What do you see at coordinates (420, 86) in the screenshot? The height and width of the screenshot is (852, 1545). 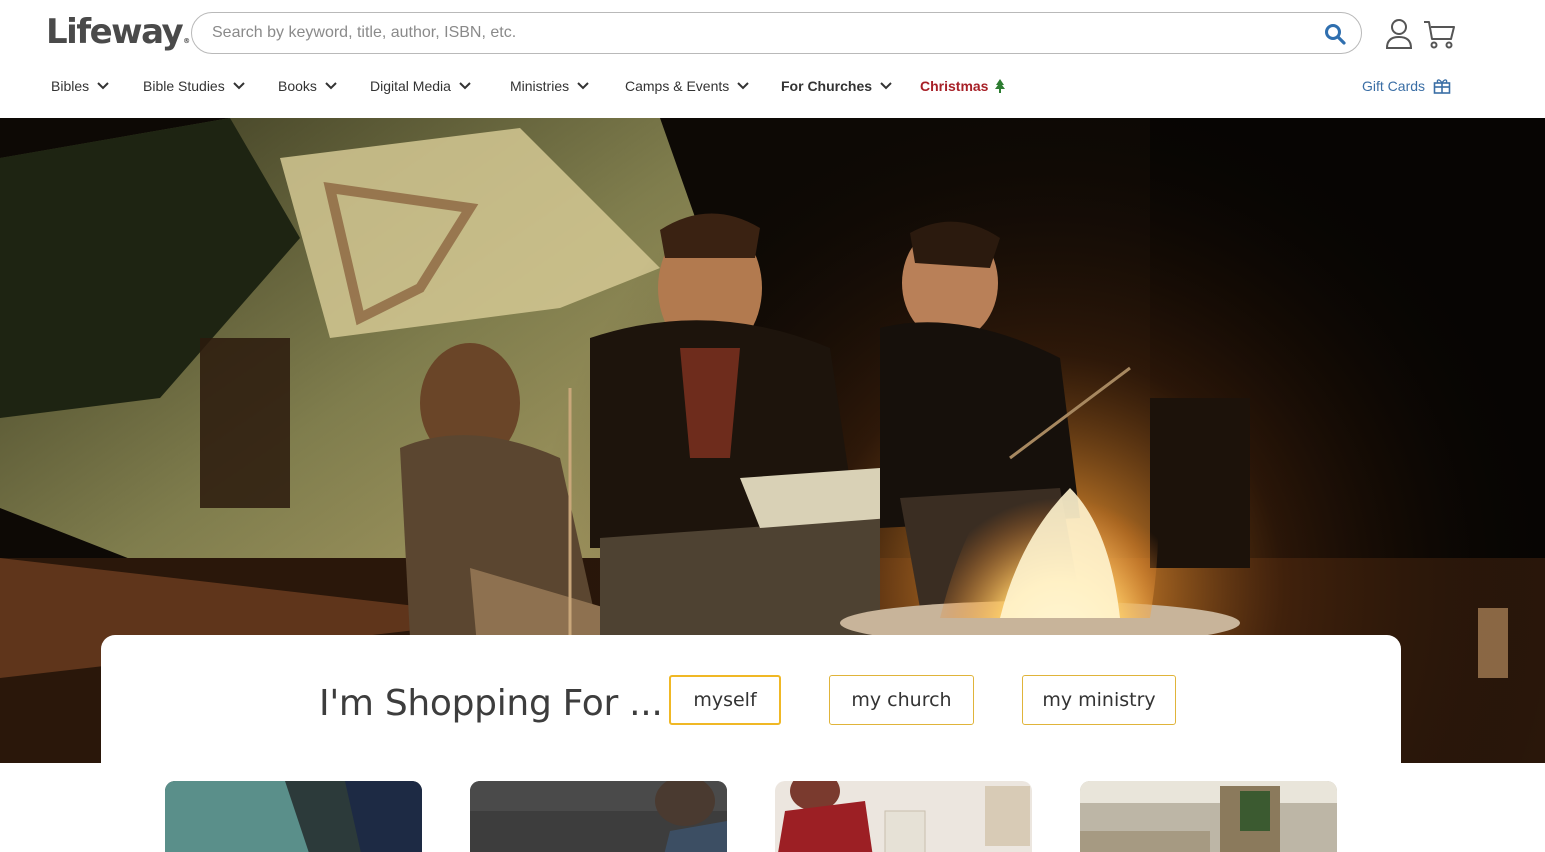 I see `nav-item-digital-media: Digital Media` at bounding box center [420, 86].